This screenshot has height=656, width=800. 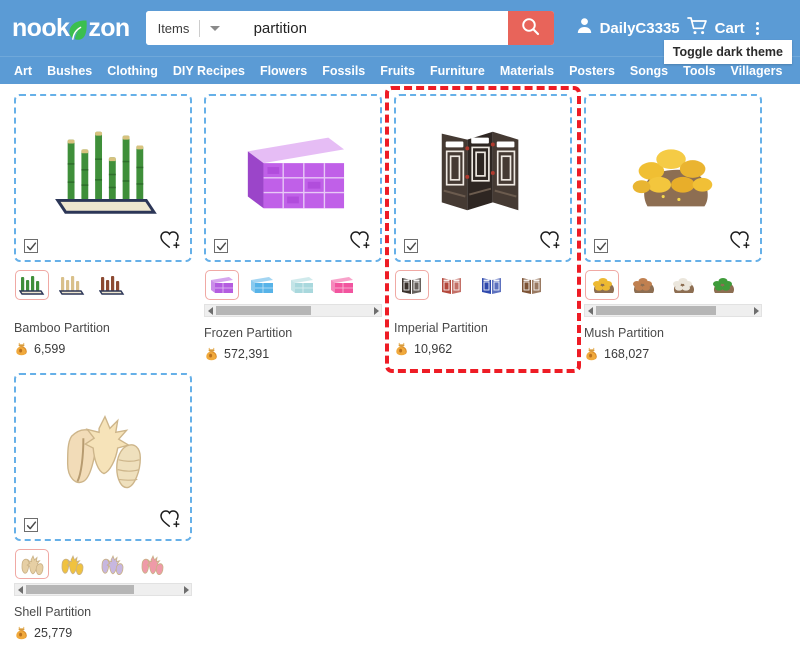 I want to click on price-value: 10,962, so click(x=433, y=348).